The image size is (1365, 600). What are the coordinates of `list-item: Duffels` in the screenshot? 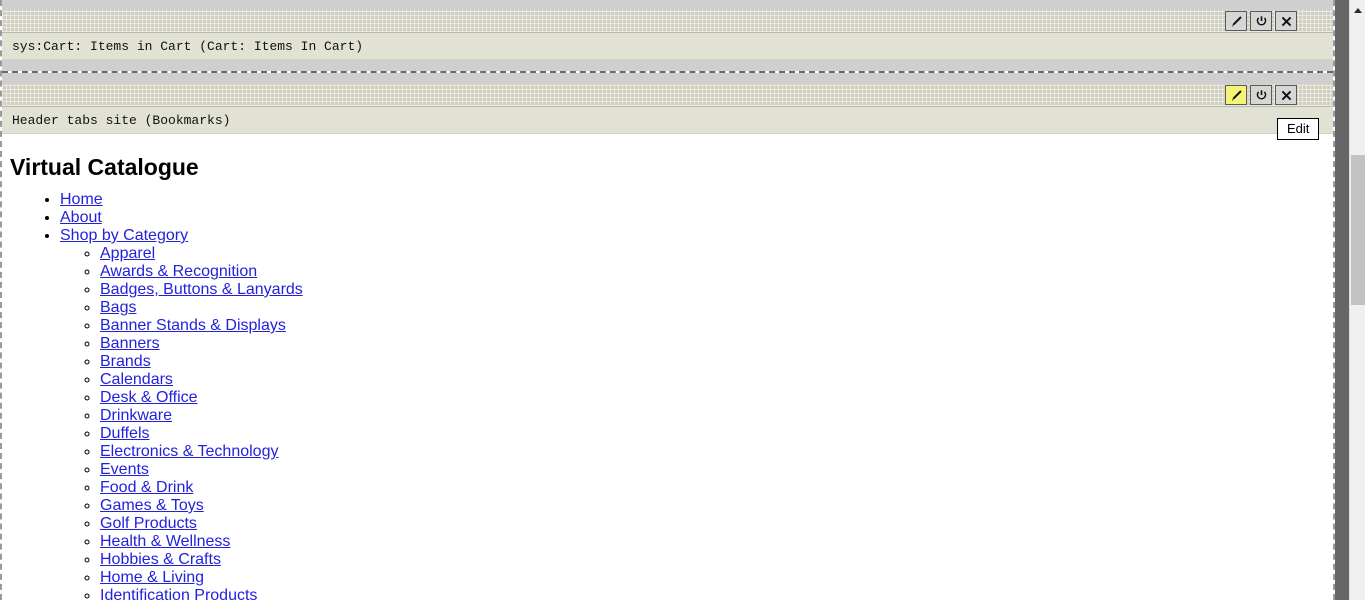 It's located at (716, 434).